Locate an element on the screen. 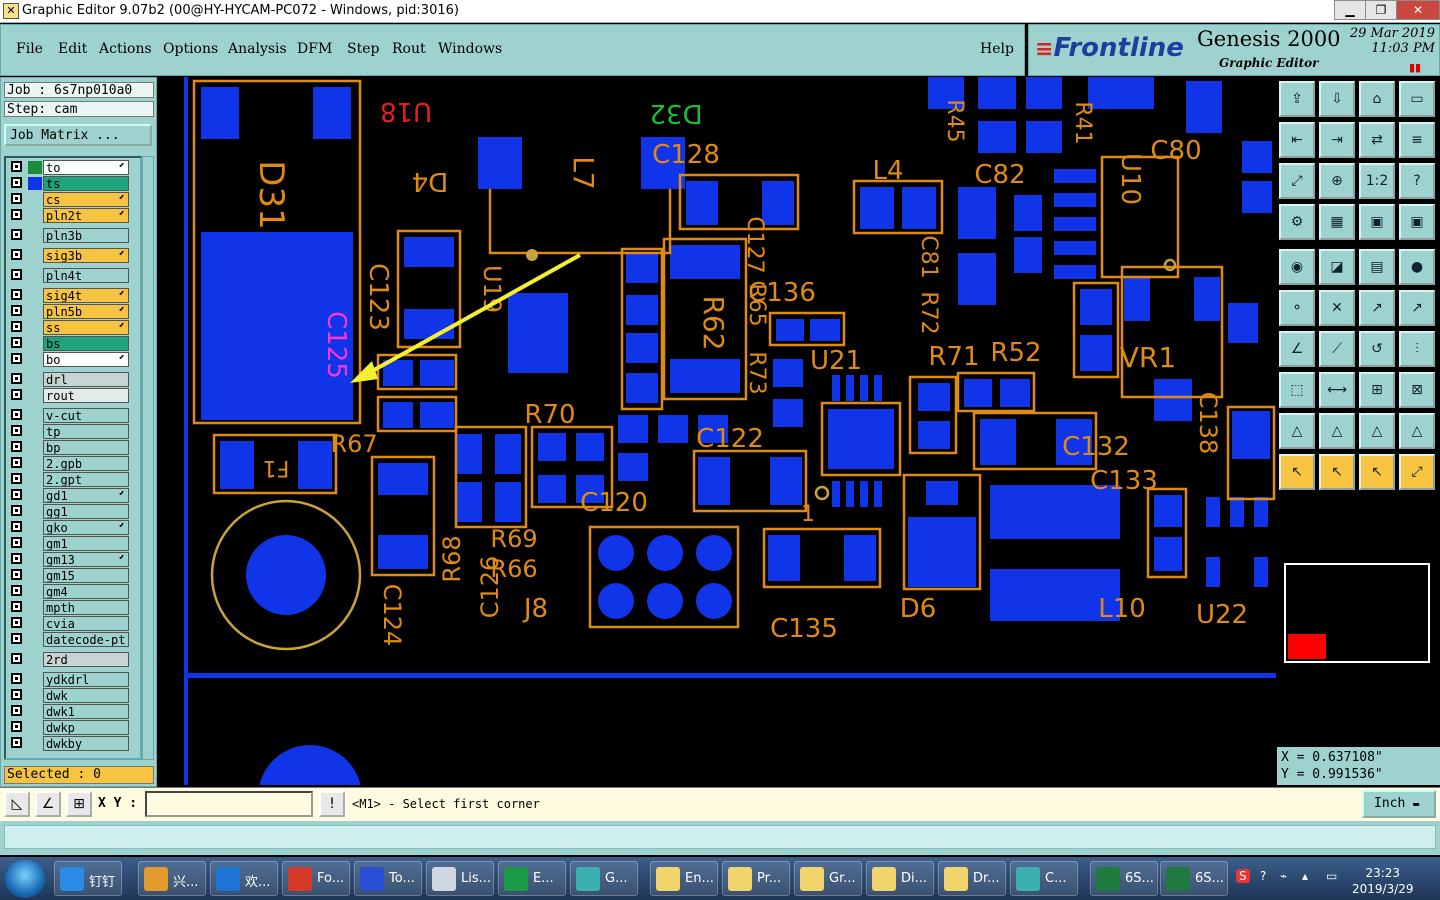 The width and height of the screenshot is (1440, 900). layer-name: bo is located at coordinates (86, 359).